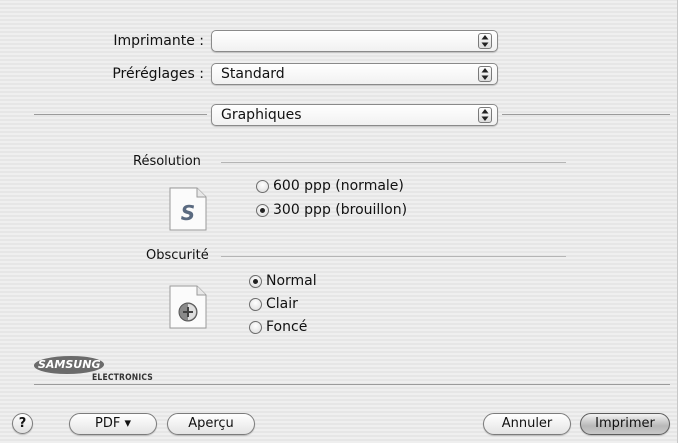 The image size is (685, 443). Describe the element at coordinates (69, 364) in the screenshot. I see `logo-brand-name: SAMSUNG` at that location.